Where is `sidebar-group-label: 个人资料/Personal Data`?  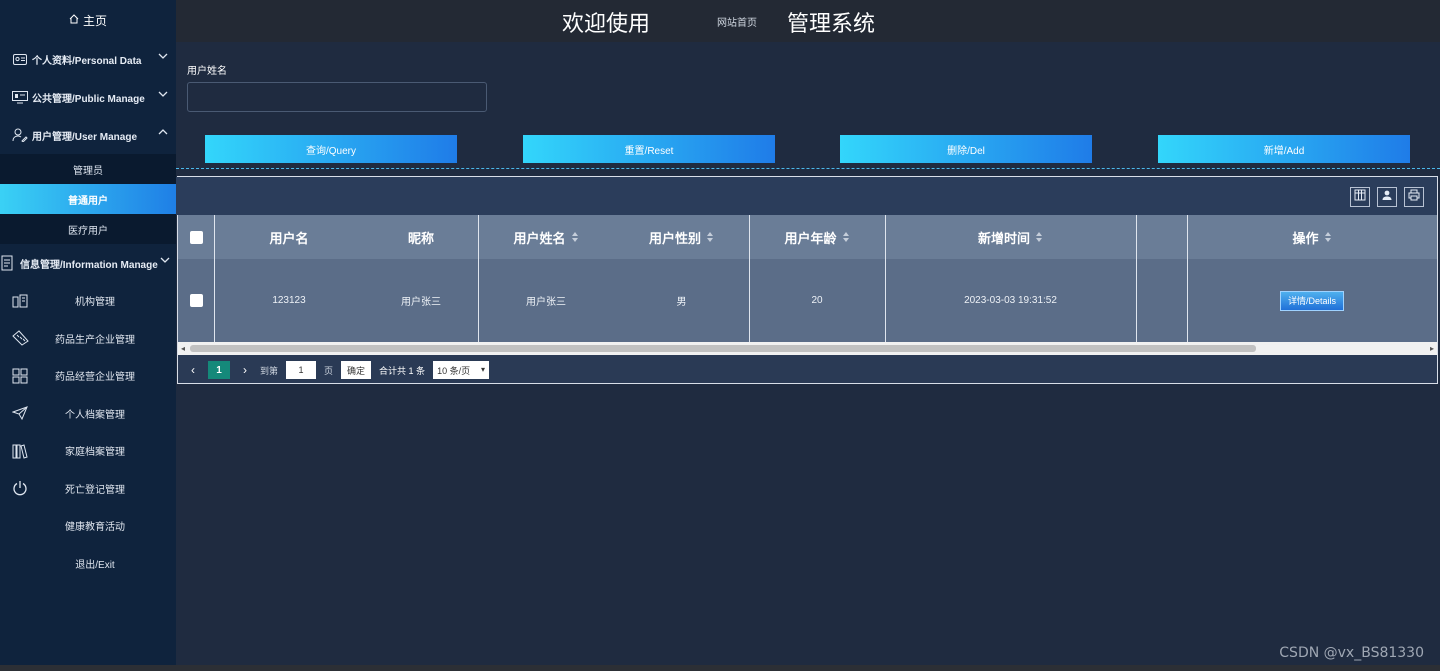
sidebar-group-label: 个人资料/Personal Data is located at coordinates (87, 61).